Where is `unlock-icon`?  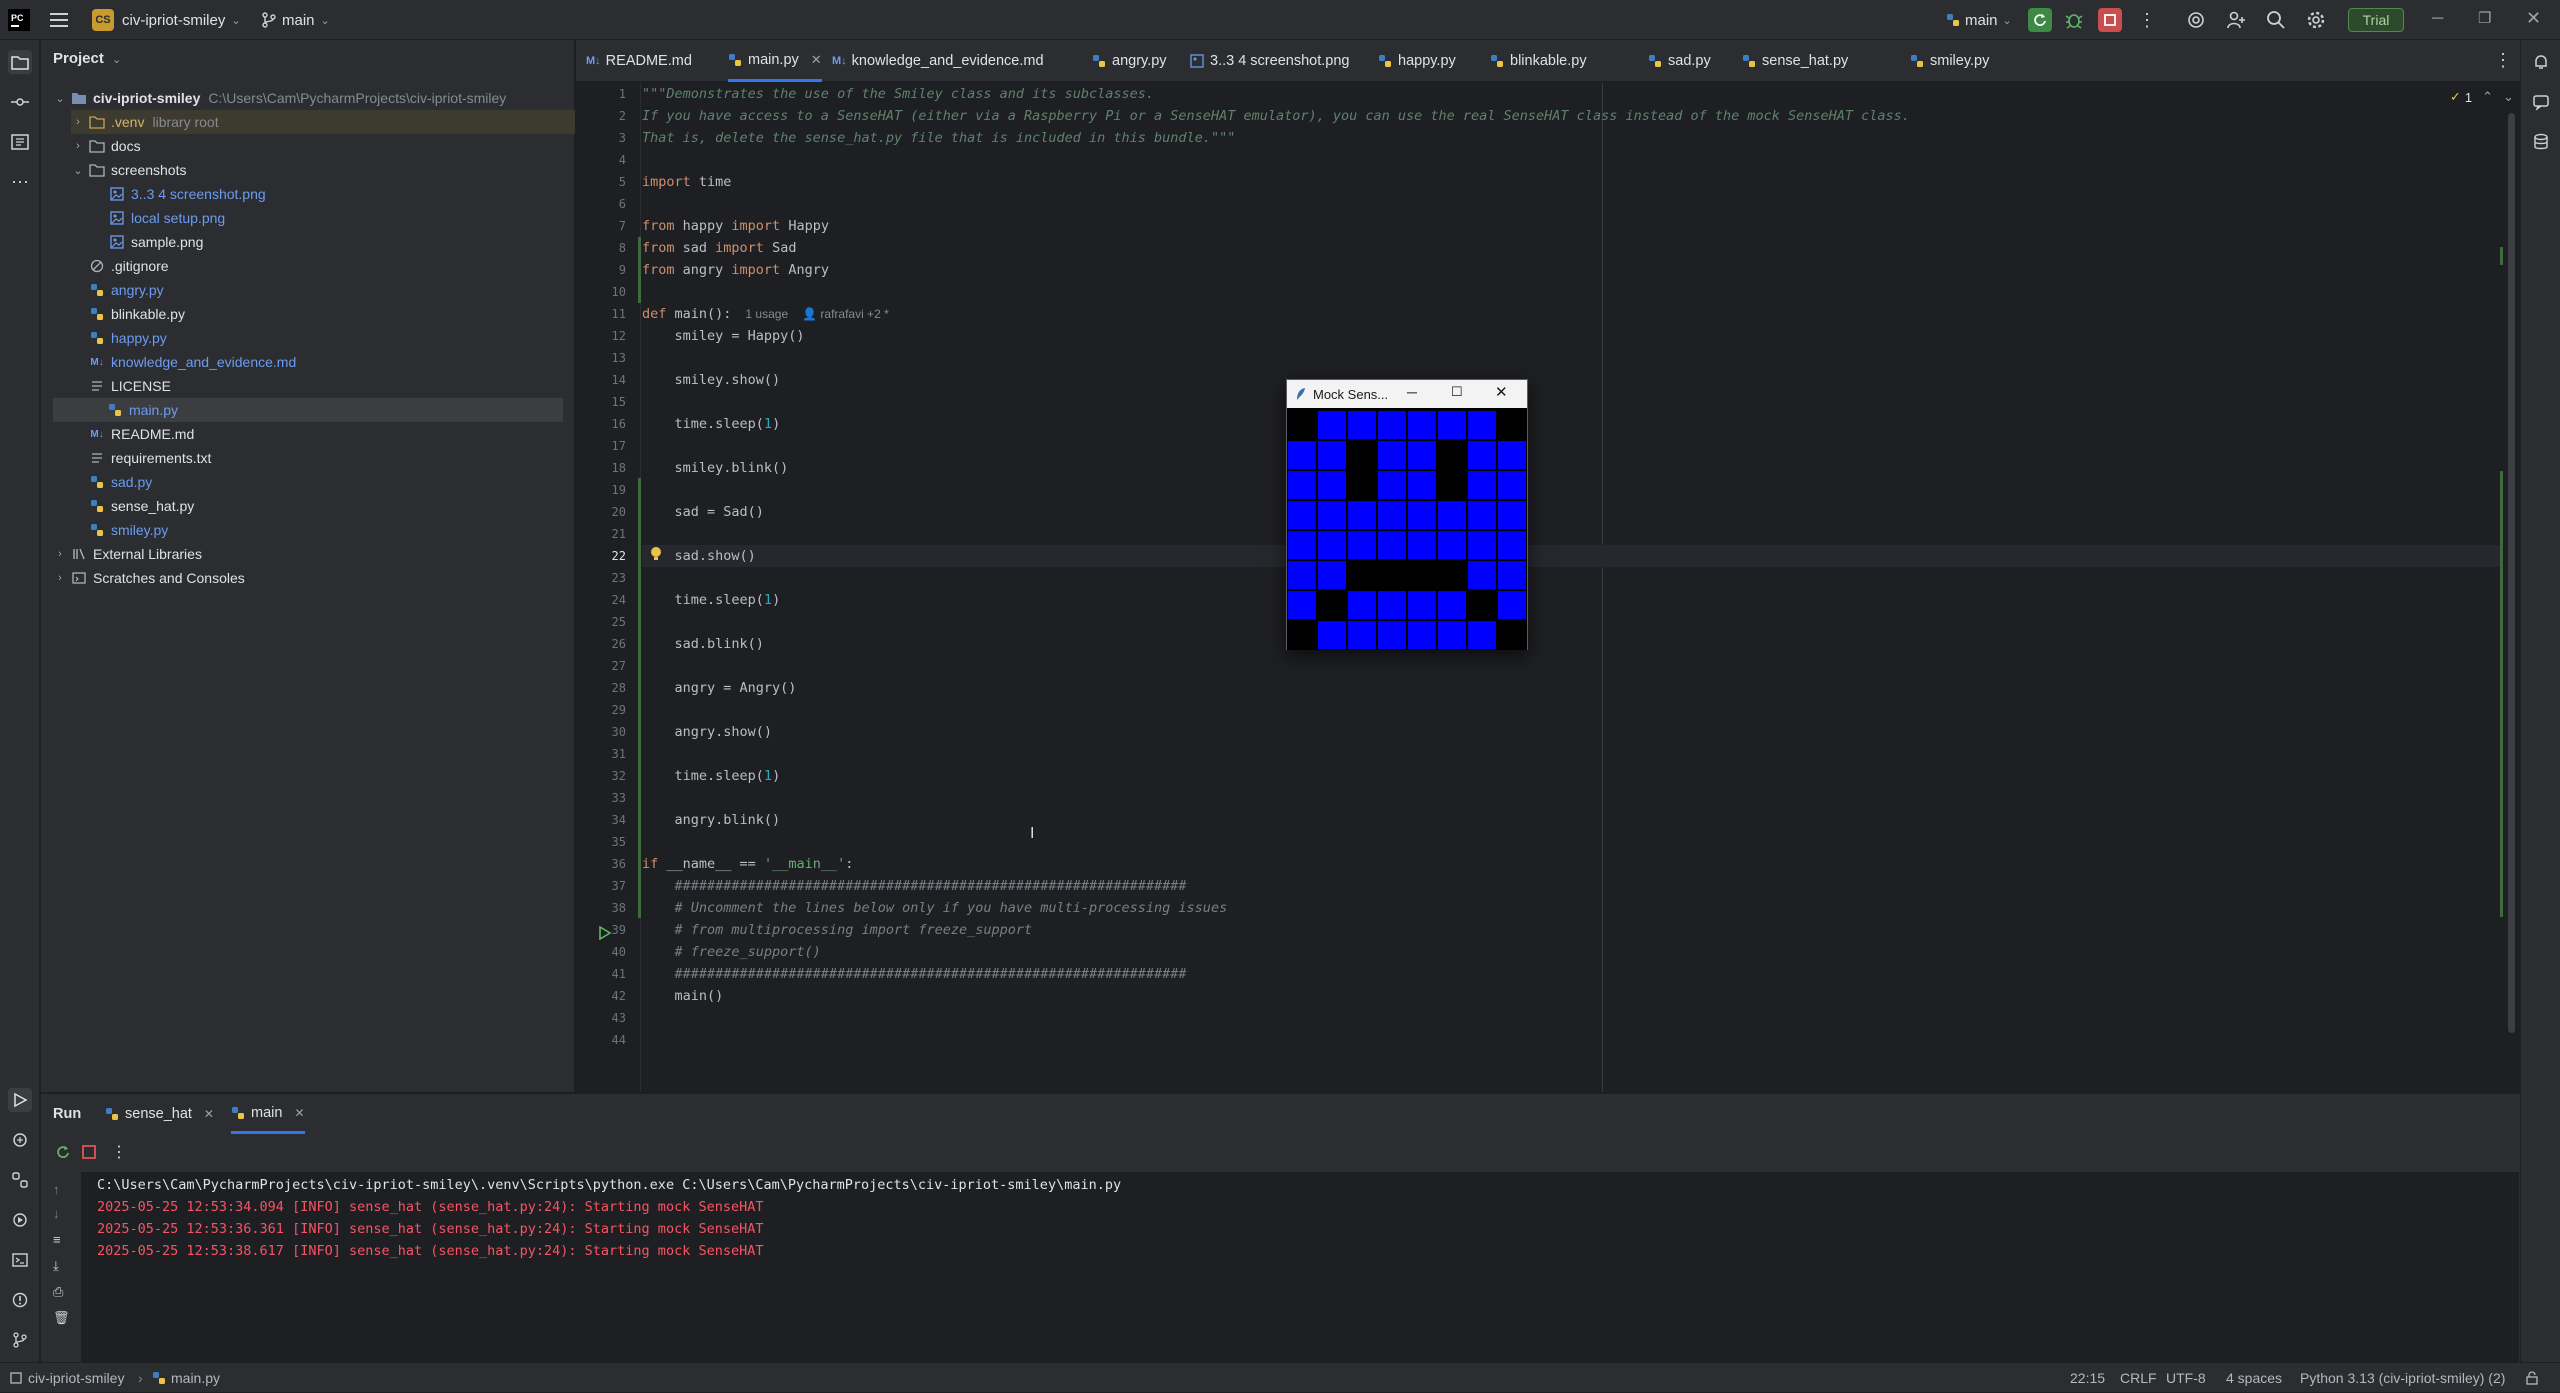
unlock-icon is located at coordinates (2532, 1378).